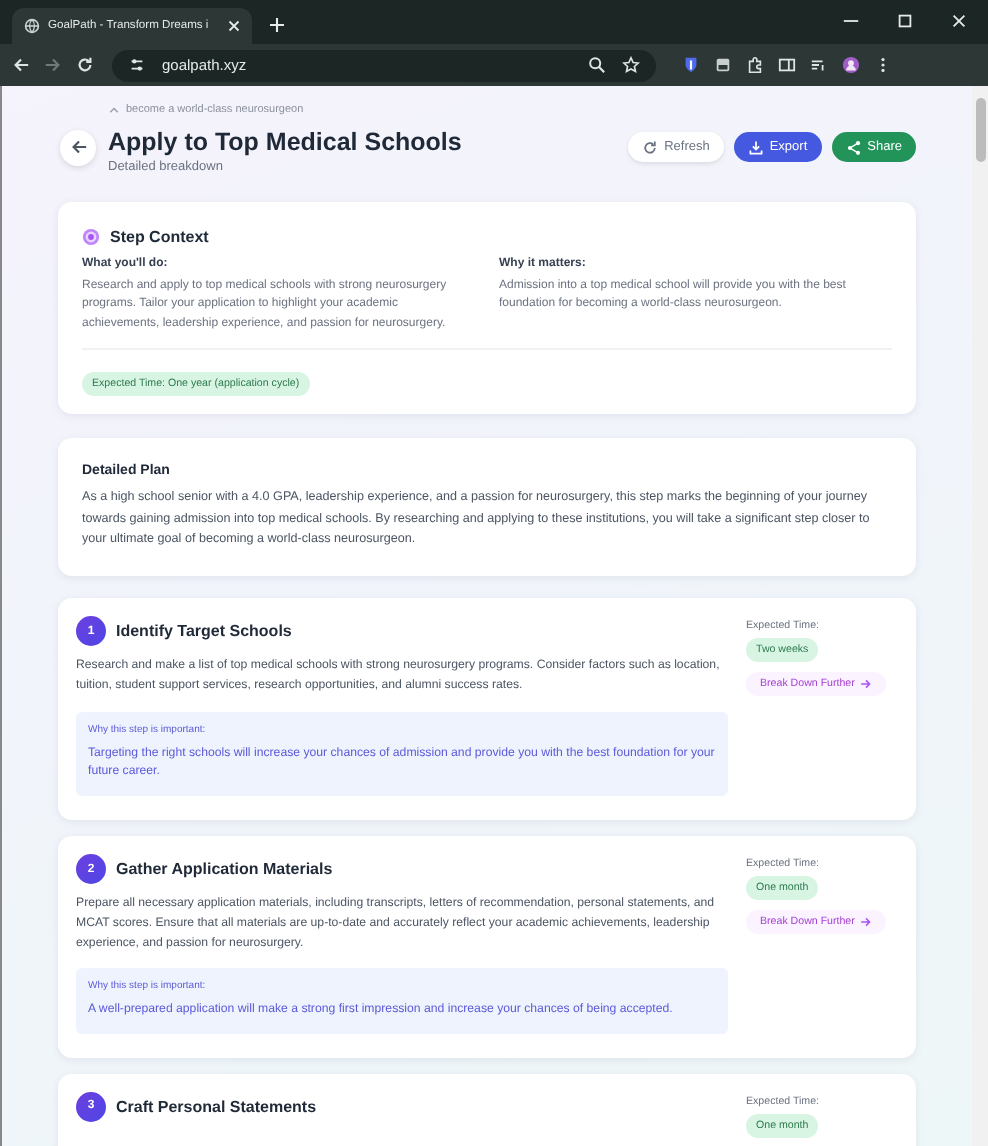 The height and width of the screenshot is (1146, 988). I want to click on step-title: Gather Application Materials, so click(224, 869).